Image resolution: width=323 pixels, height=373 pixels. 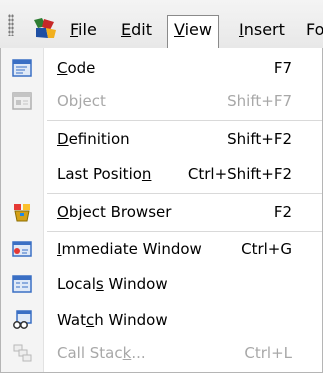 I want to click on menu-item-label: Code, so click(x=76, y=68).